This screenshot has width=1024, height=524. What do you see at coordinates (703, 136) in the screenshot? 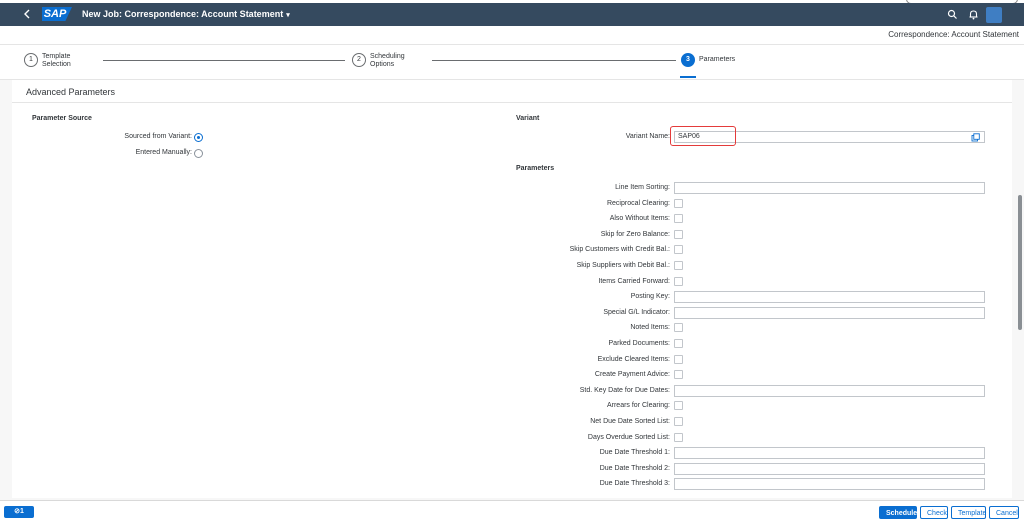
I see `variant-name-highlight` at bounding box center [703, 136].